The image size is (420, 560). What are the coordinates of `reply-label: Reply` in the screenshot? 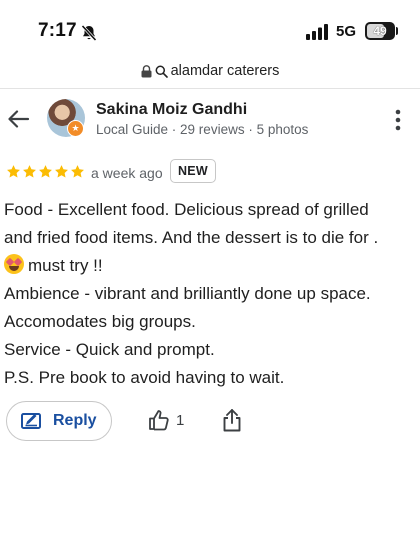 It's located at (75, 420).